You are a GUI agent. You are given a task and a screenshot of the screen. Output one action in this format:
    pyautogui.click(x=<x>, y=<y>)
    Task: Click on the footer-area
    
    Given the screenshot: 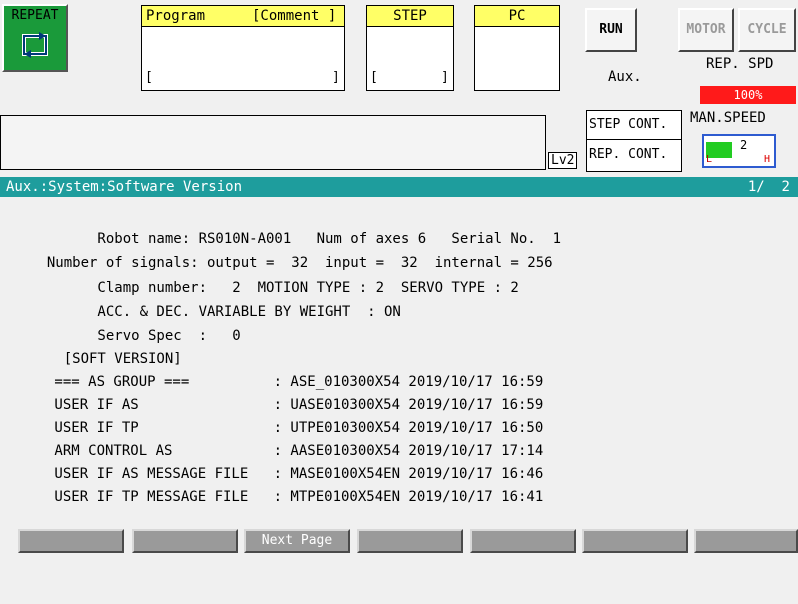 What is the action you would take?
    pyautogui.click(x=399, y=580)
    